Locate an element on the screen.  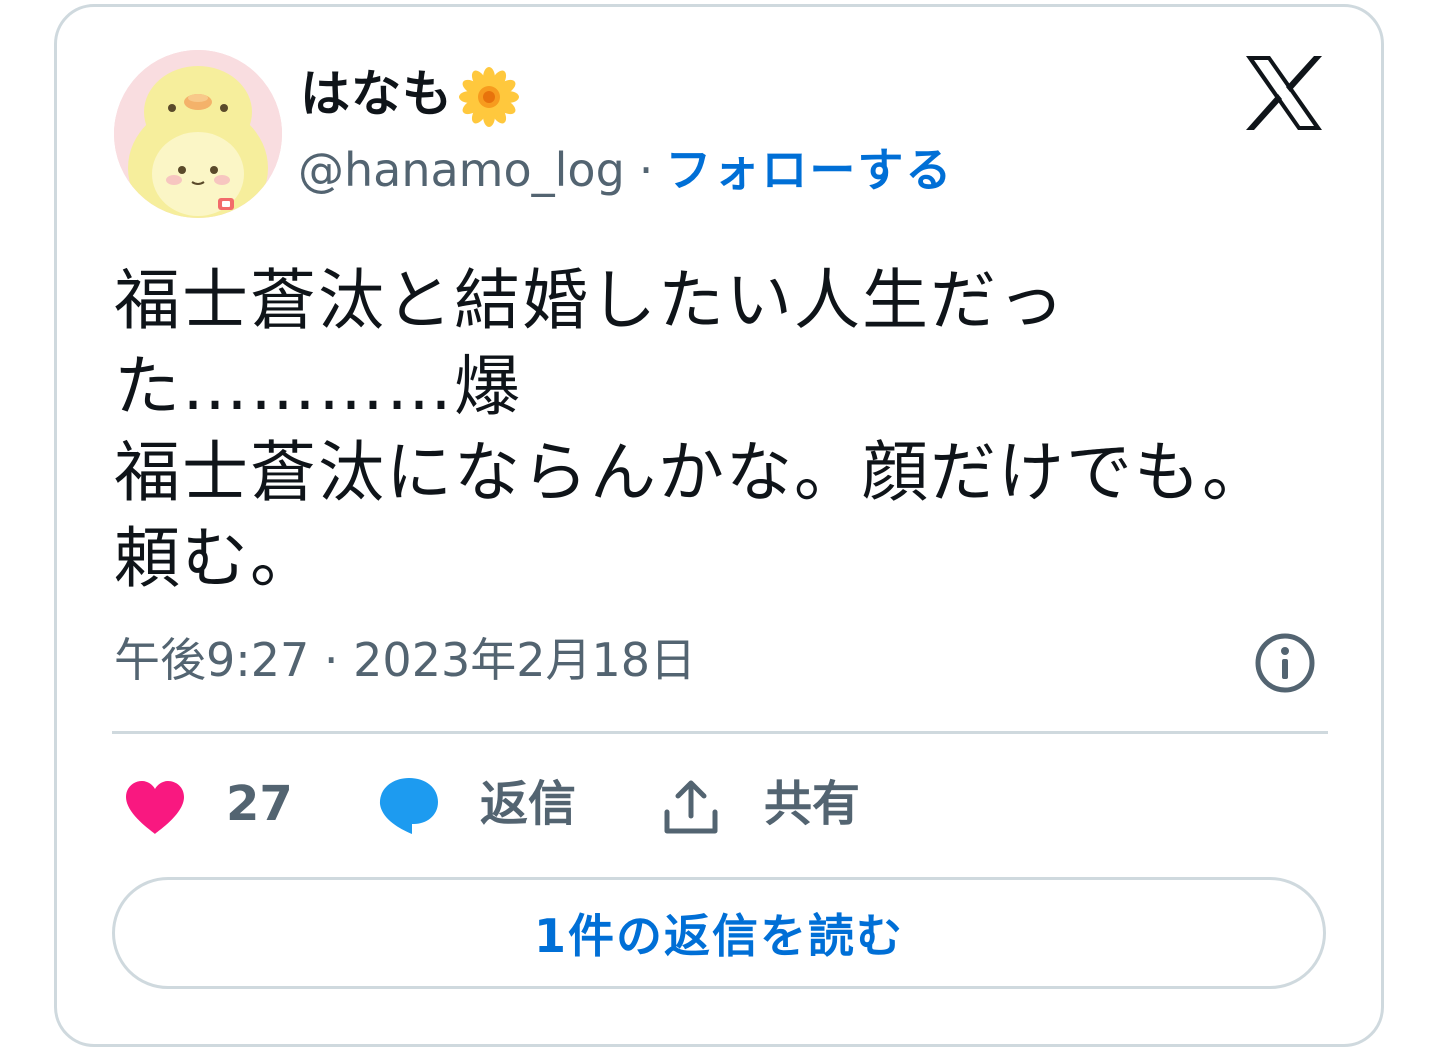
read-replies-button: 1件の返信を読む is located at coordinates (719, 933).